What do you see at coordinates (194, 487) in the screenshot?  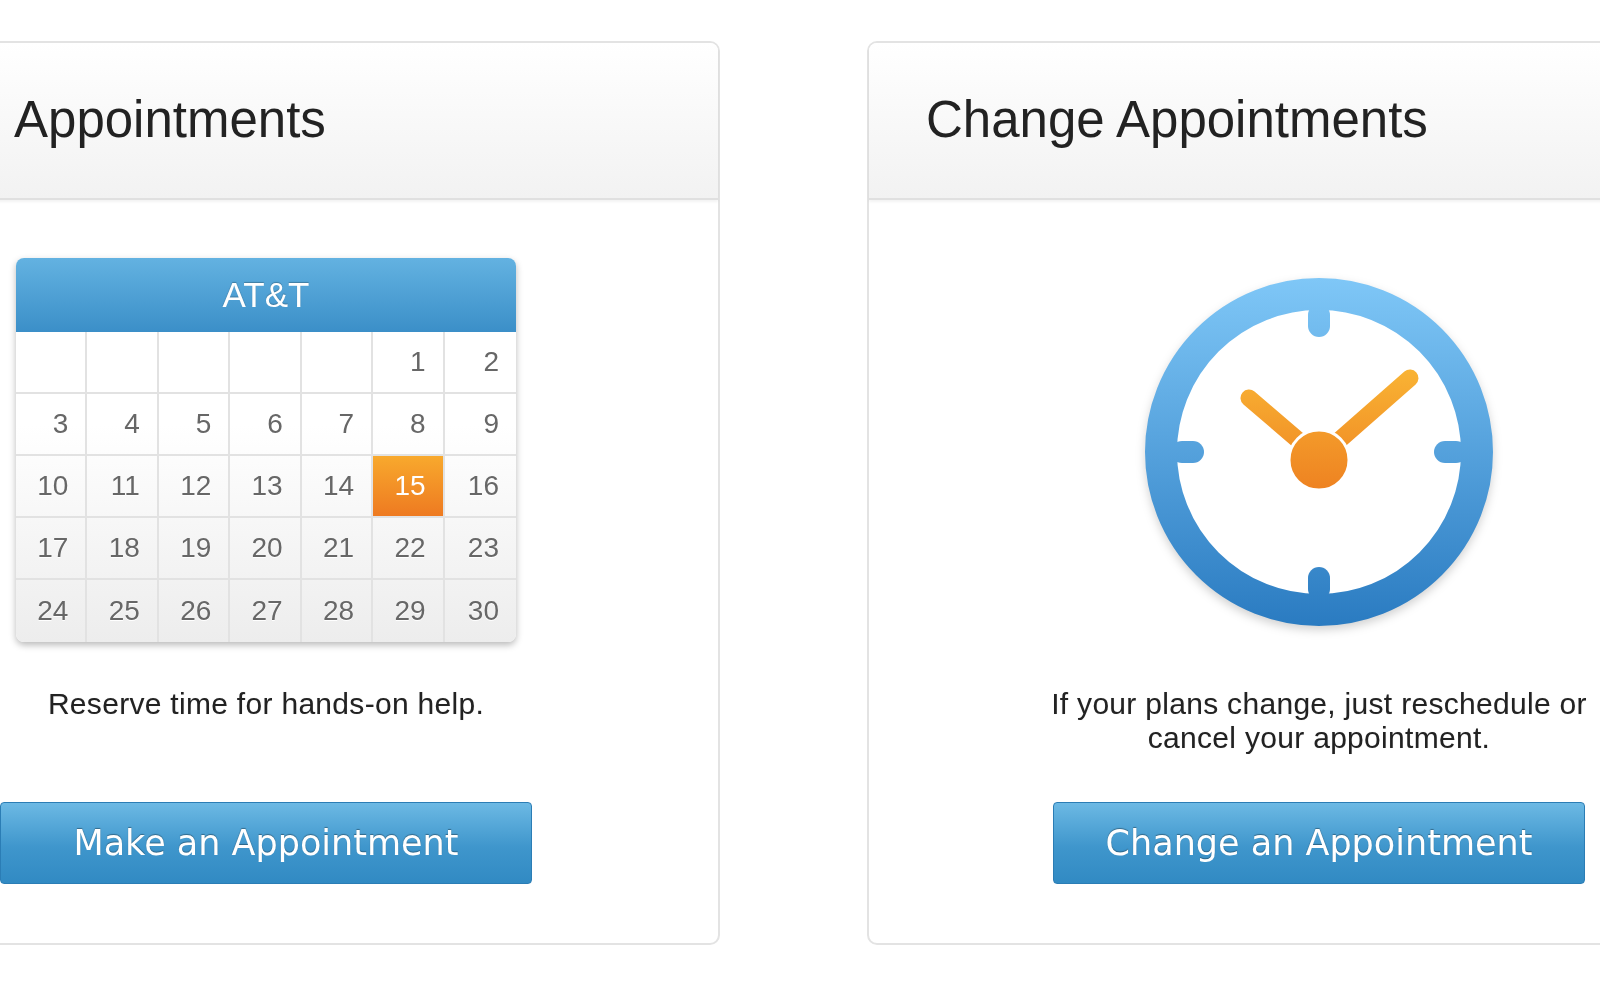 I see `calendar-day: 12` at bounding box center [194, 487].